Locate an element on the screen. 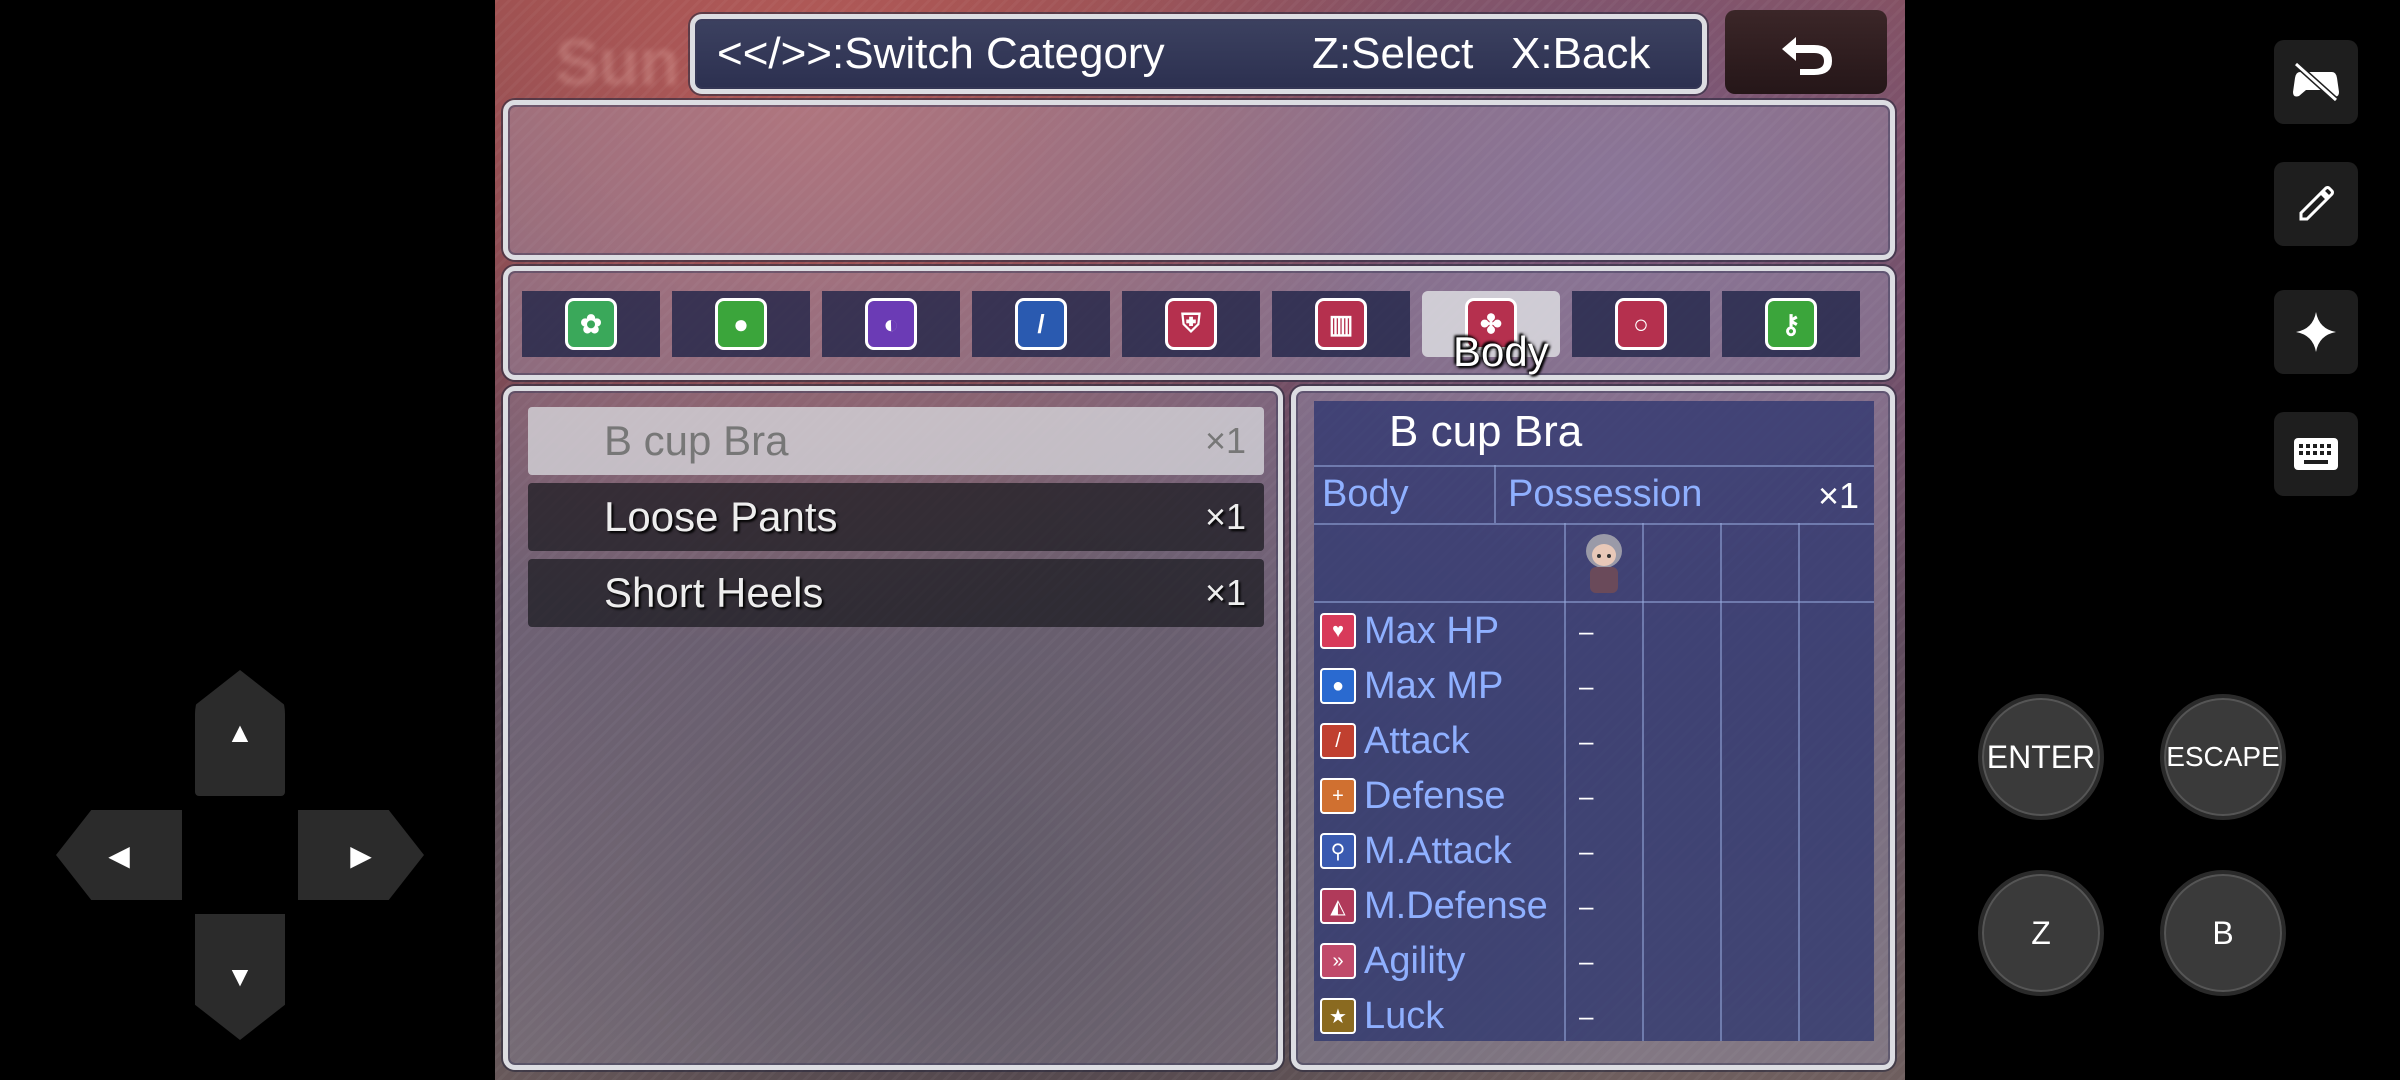 The image size is (2400, 1080). stat-row-attack: / Attack – is located at coordinates (1594, 739).